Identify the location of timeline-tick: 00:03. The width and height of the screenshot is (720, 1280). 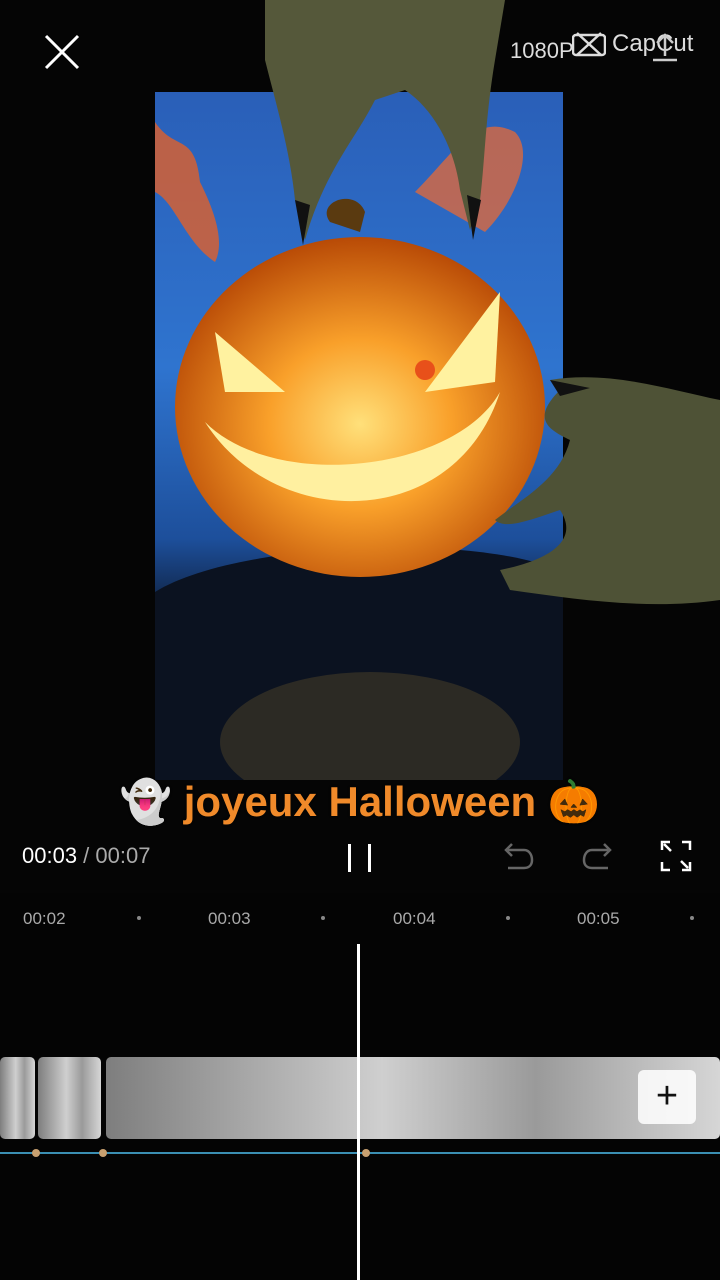
(229, 918).